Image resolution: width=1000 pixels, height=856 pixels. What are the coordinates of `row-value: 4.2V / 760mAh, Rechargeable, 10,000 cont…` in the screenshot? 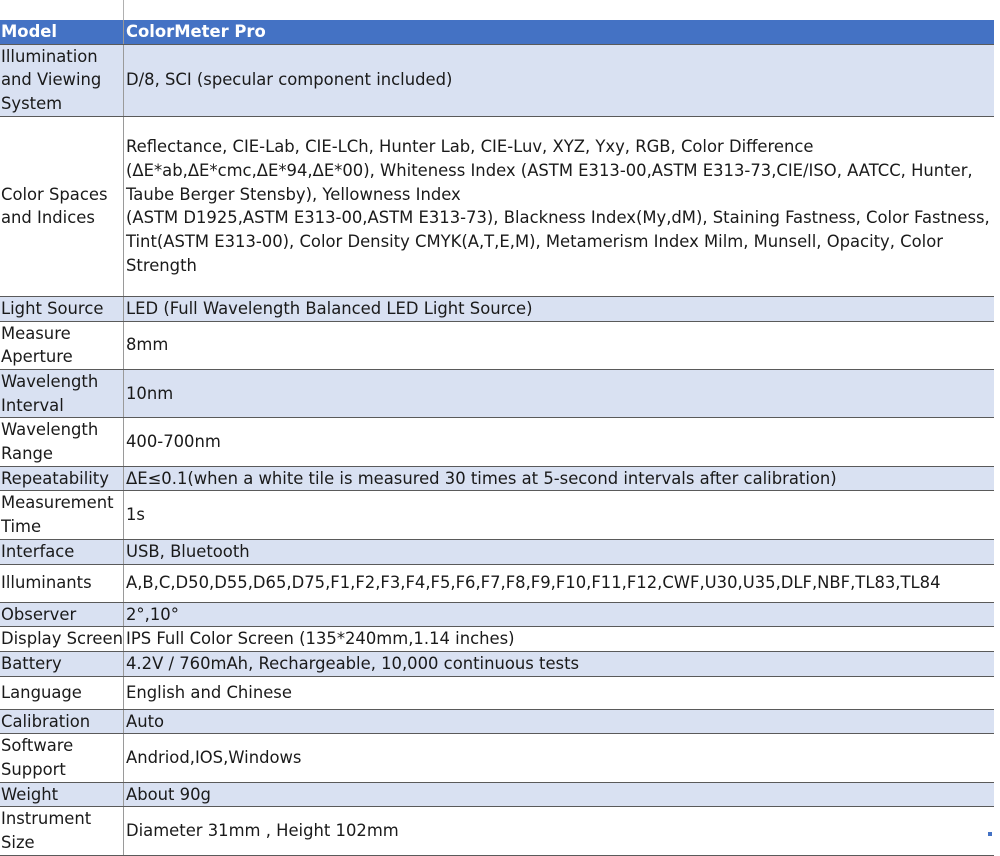 It's located at (558, 664).